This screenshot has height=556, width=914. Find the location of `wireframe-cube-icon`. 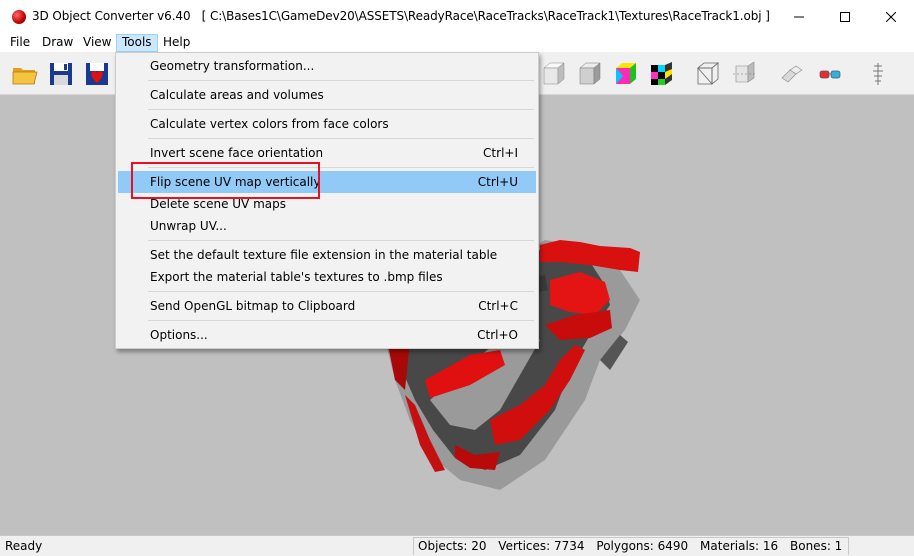

wireframe-cube-icon is located at coordinates (708, 74).